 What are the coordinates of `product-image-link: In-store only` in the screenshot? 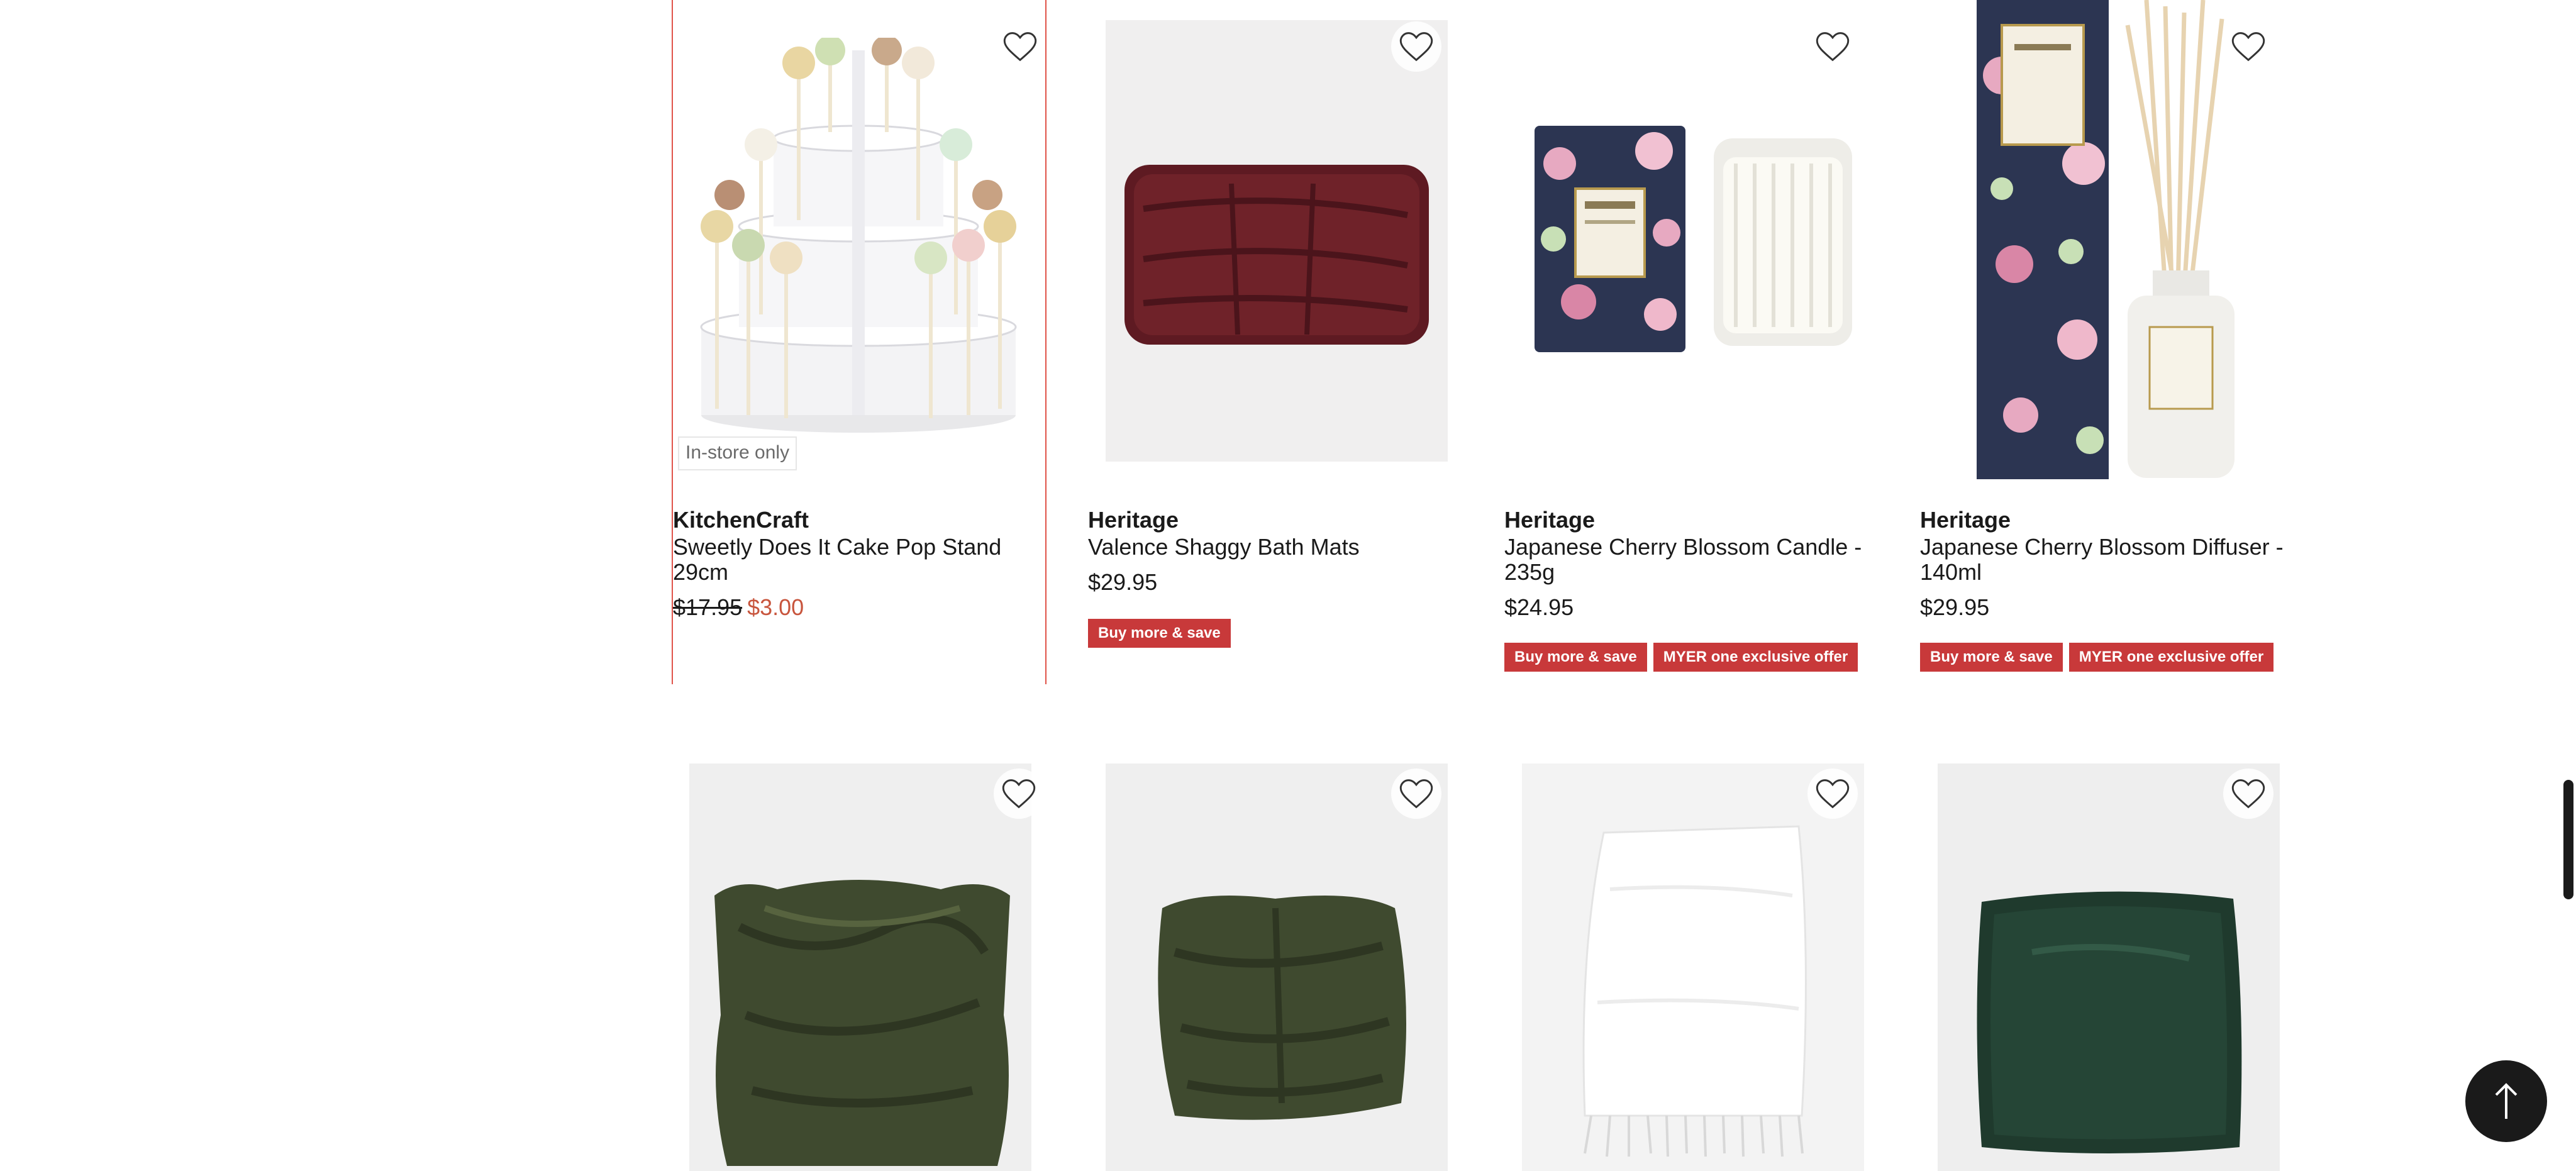 It's located at (860, 242).